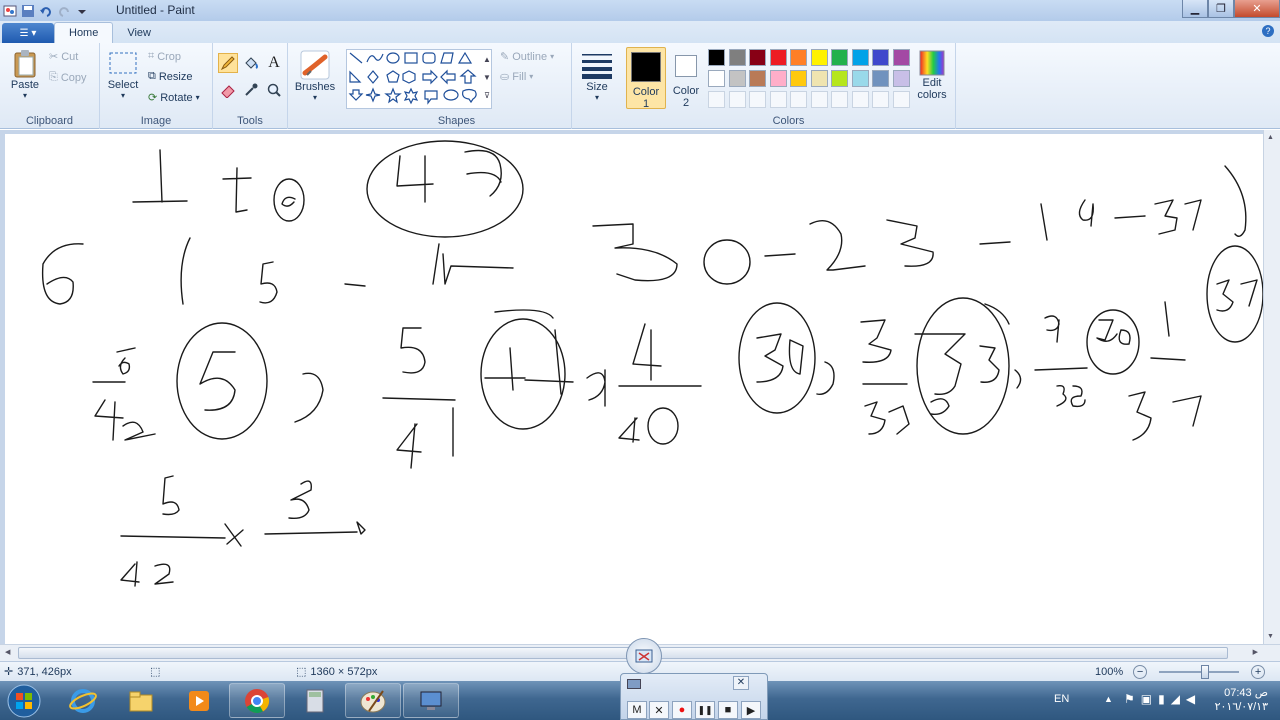 The image size is (1280, 720). What do you see at coordinates (274, 90) in the screenshot?
I see `magnifier-button` at bounding box center [274, 90].